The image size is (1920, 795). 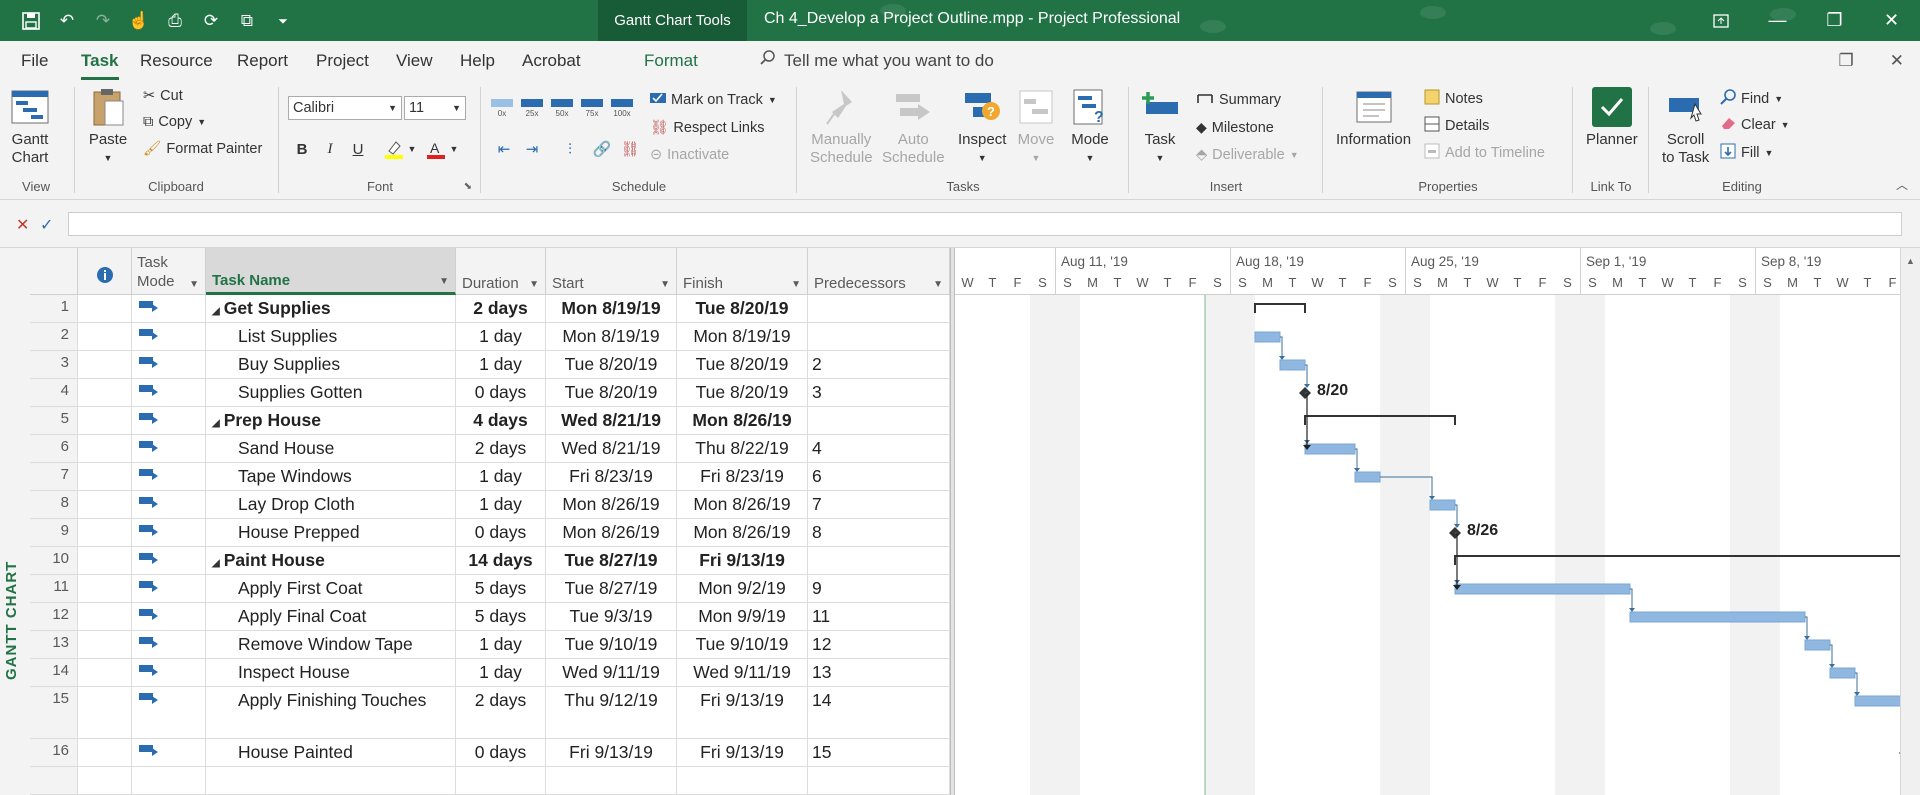 I want to click on task-name-cell: Lay Drop Cloth, so click(x=331, y=505).